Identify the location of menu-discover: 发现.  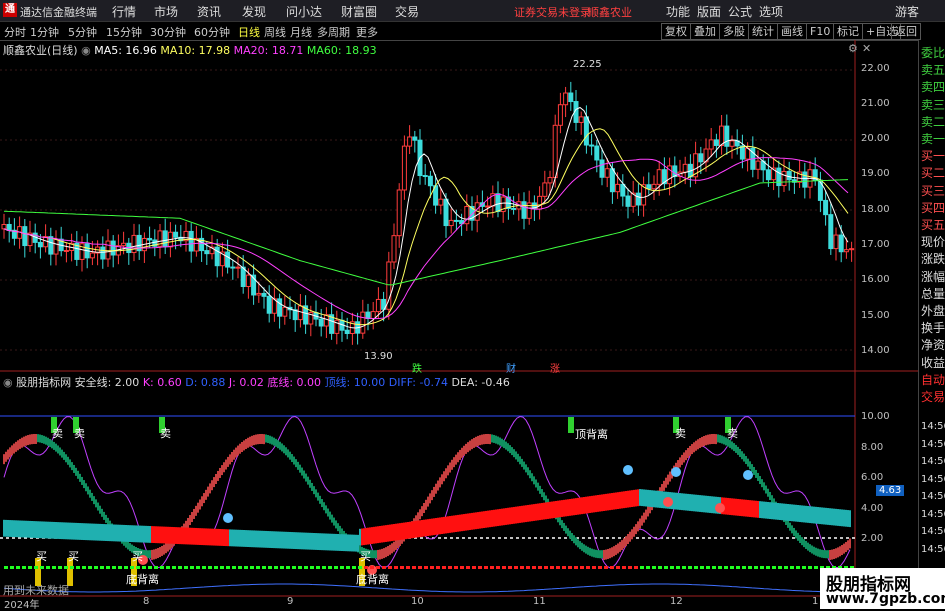
(254, 11).